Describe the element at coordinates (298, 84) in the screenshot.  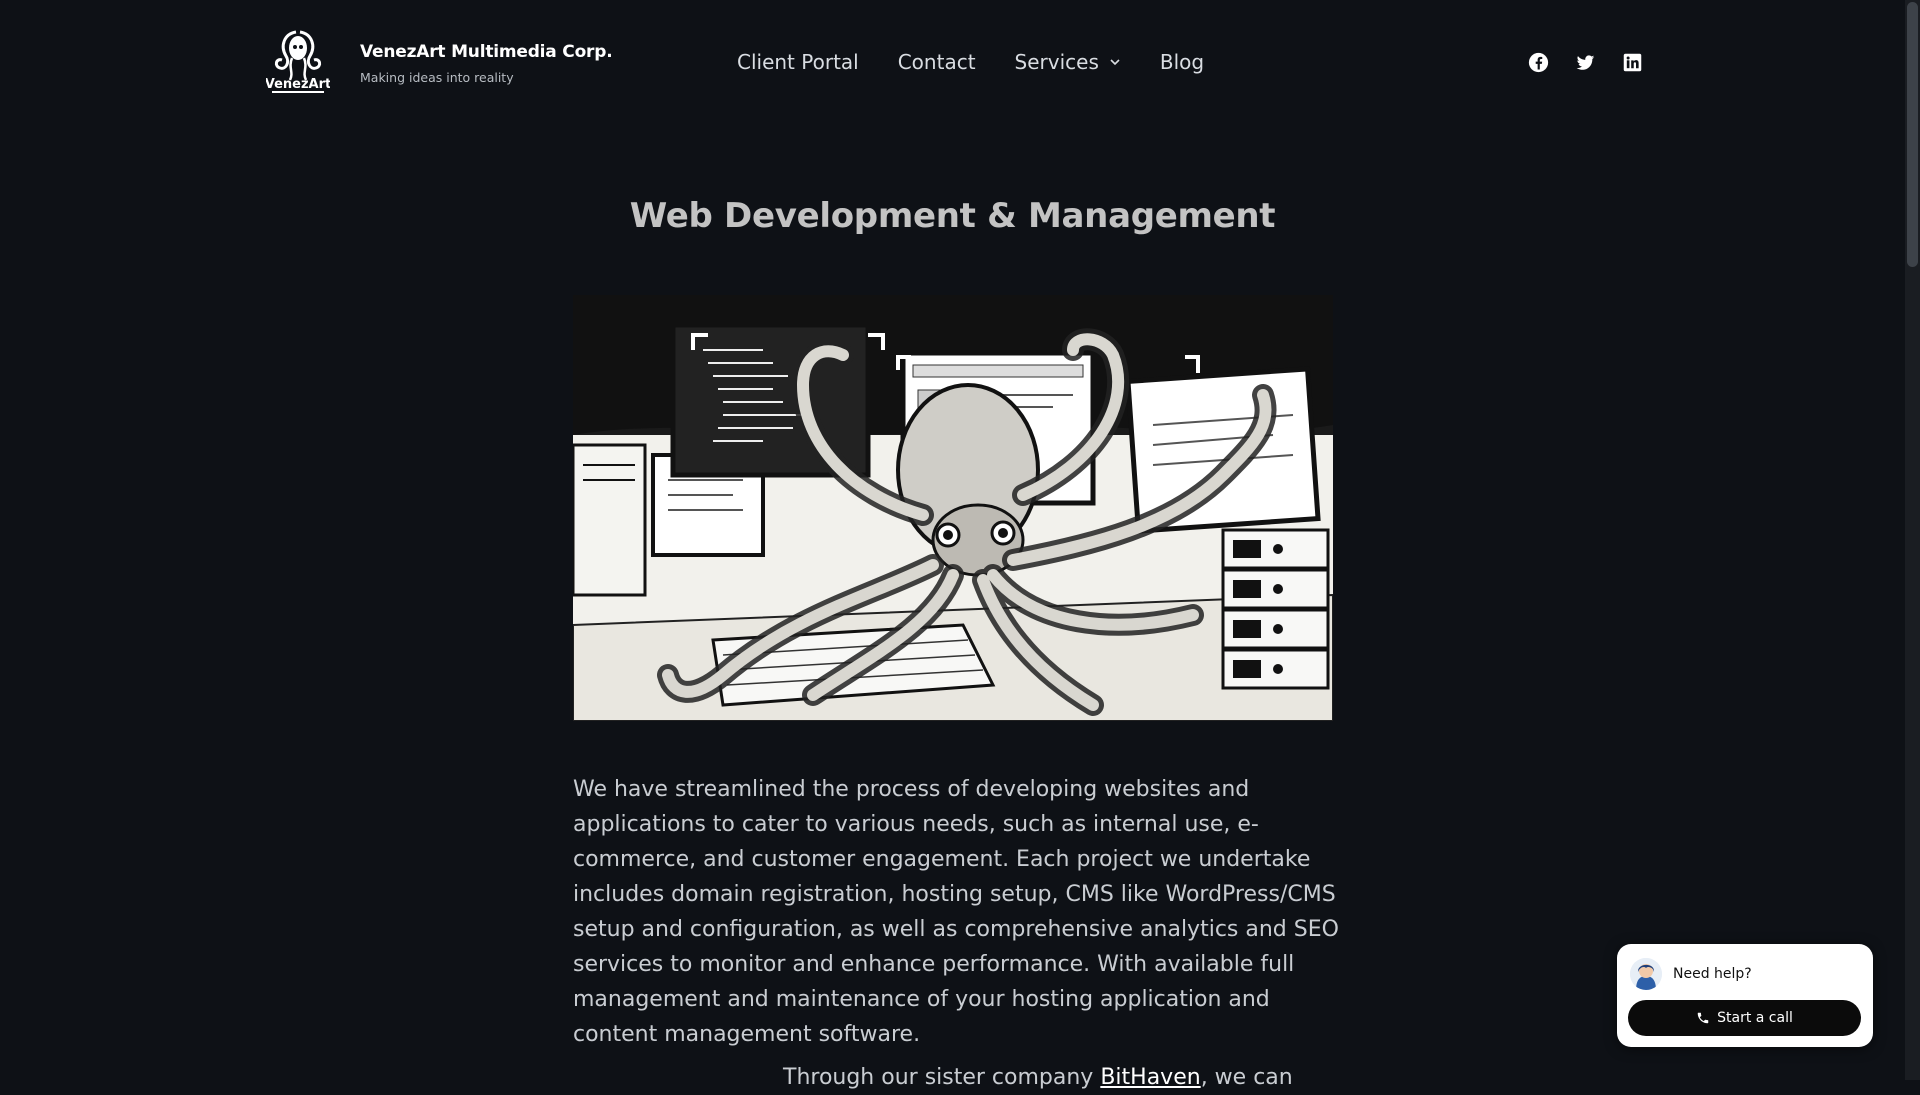
I see `svg-text: VenezArt` at that location.